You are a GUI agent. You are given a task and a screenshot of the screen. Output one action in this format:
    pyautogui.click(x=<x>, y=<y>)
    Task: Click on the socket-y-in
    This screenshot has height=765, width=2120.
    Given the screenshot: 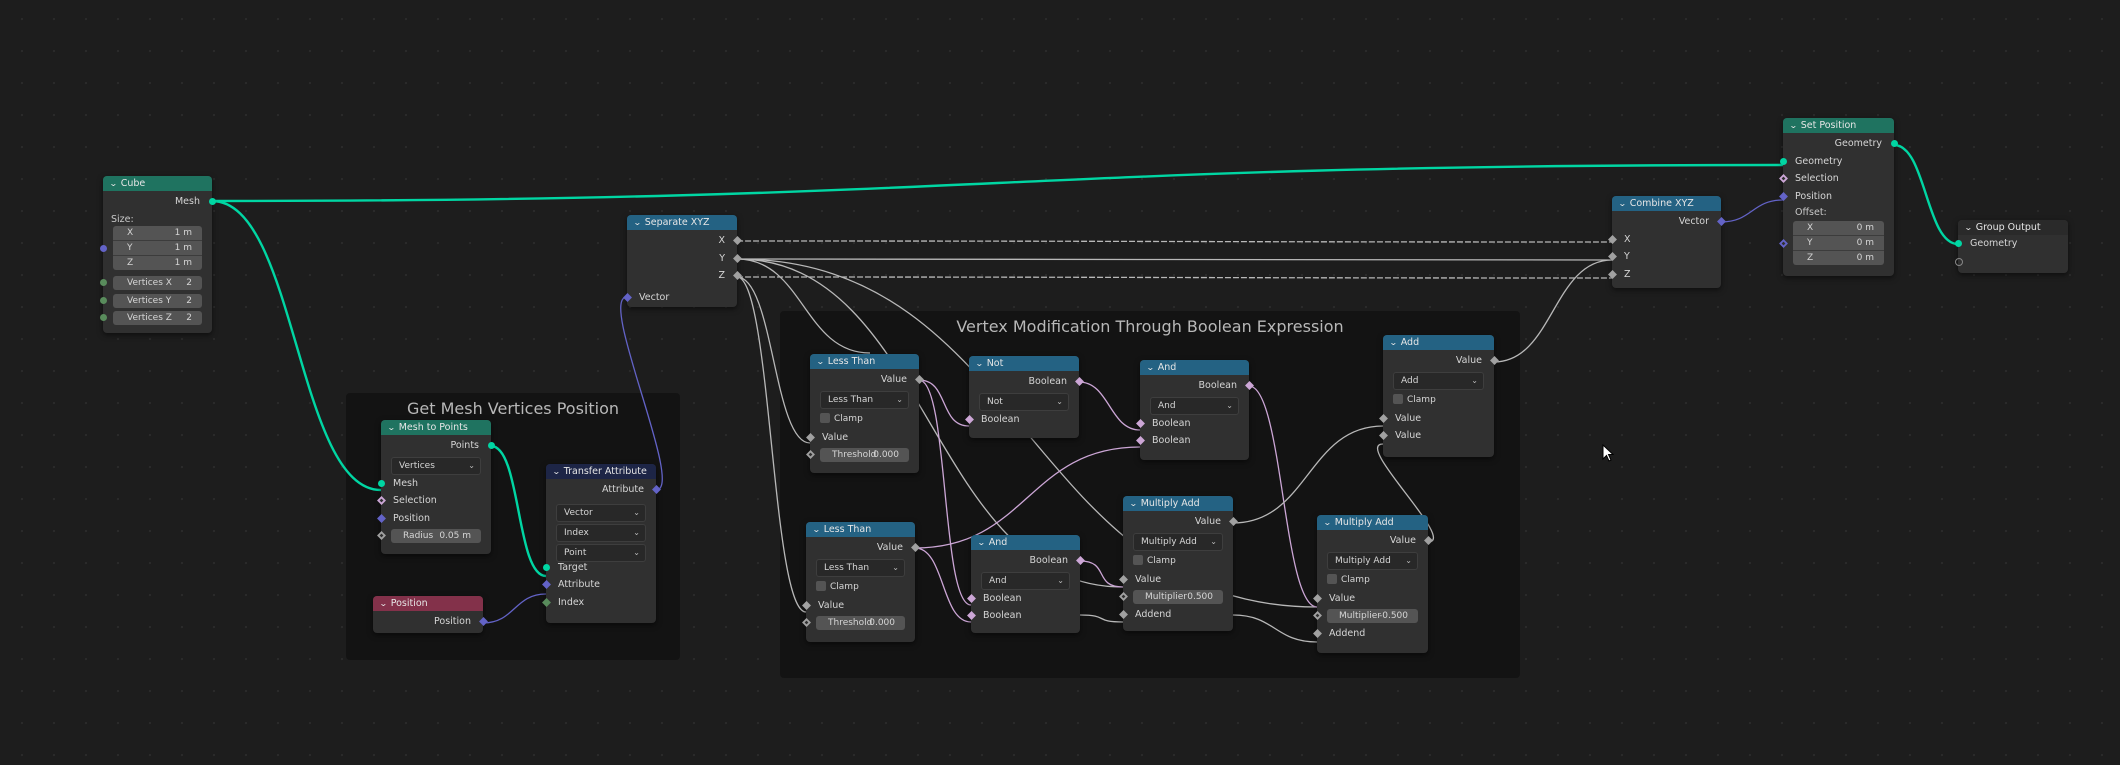 What is the action you would take?
    pyautogui.click(x=1612, y=257)
    